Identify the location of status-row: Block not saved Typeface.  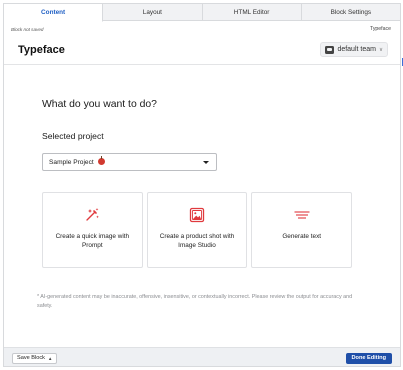
(202, 30).